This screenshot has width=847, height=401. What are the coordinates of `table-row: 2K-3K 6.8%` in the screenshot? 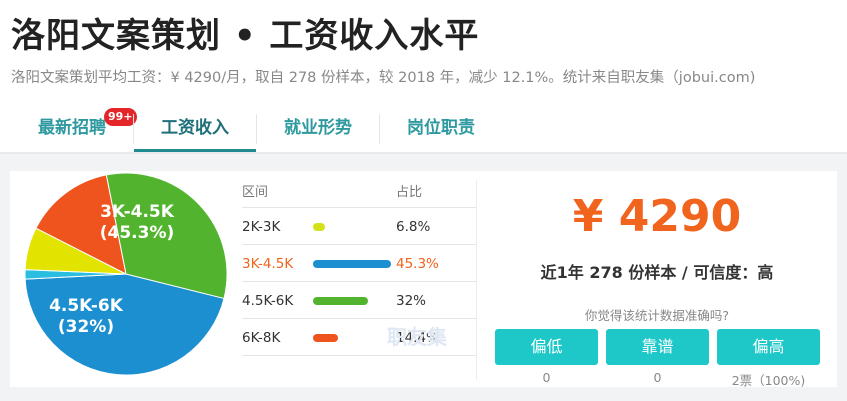 It's located at (359, 225).